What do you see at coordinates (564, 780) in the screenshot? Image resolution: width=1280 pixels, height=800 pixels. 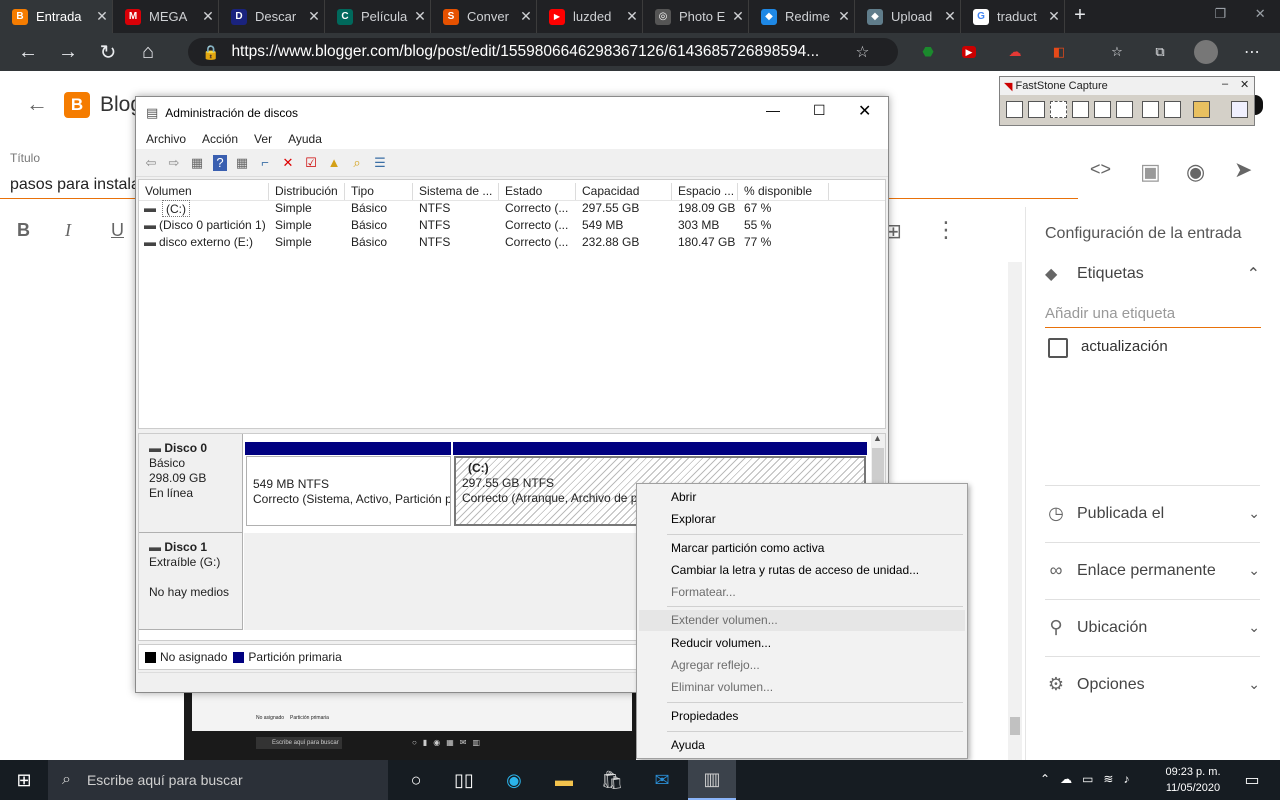 I see `file-explorer-icon: ▬` at bounding box center [564, 780].